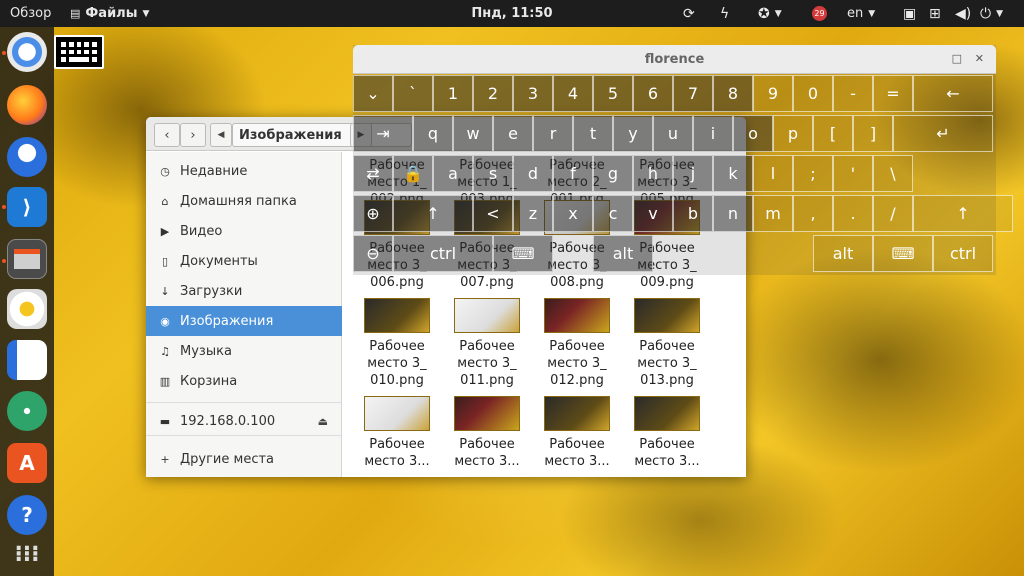 The height and width of the screenshot is (576, 1024). What do you see at coordinates (473, 133) in the screenshot?
I see `key: w` at bounding box center [473, 133].